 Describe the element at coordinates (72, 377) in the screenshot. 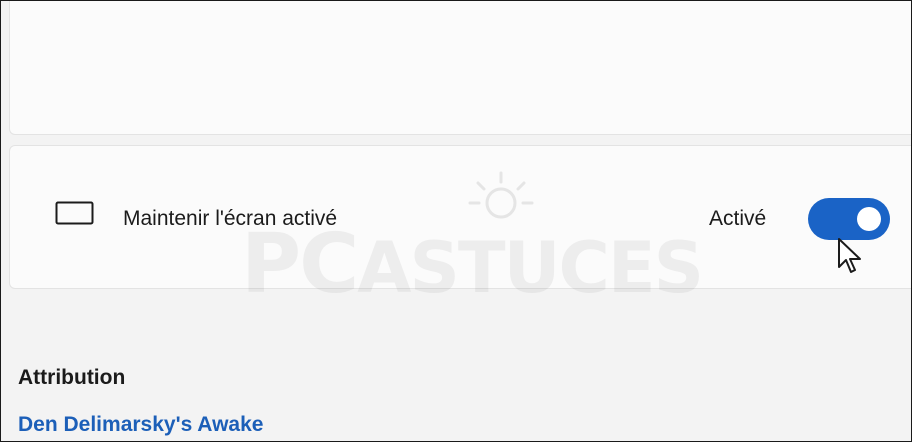

I see `attribution-heading: Attribution` at that location.